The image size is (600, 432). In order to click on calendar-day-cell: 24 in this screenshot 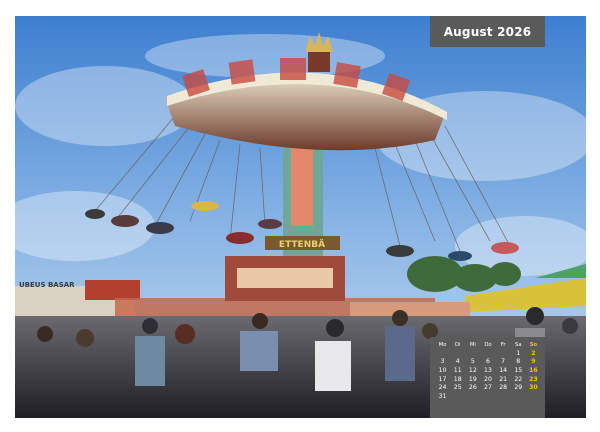, I will do `click(442, 388)`.